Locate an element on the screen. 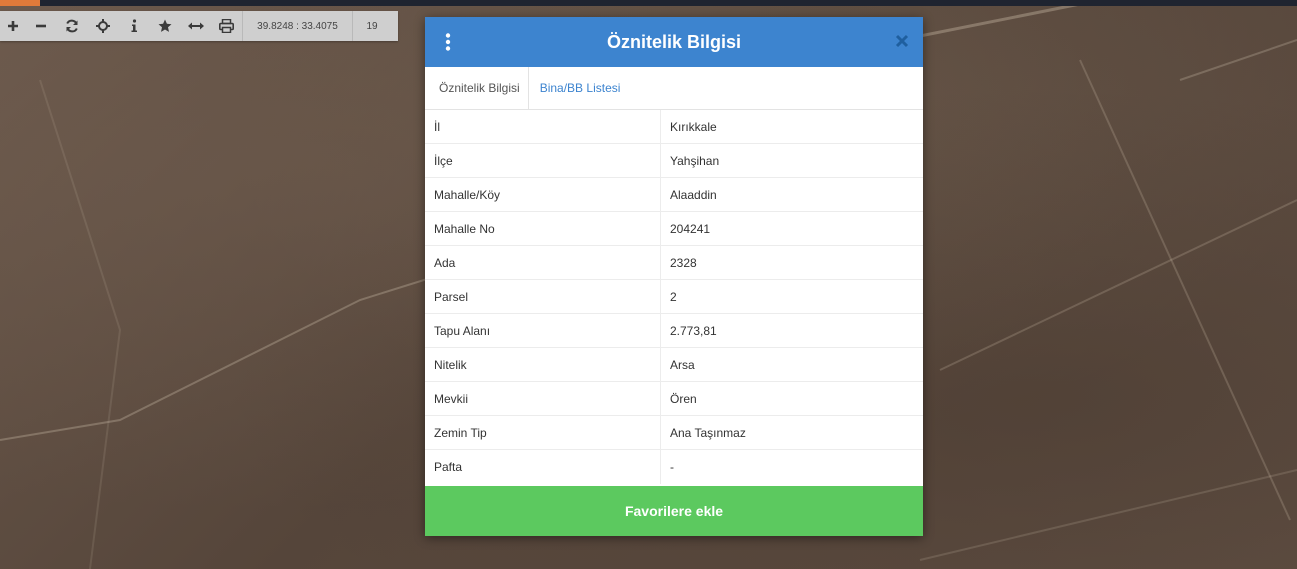 This screenshot has height=569, width=1297. star-icon is located at coordinates (164, 25).